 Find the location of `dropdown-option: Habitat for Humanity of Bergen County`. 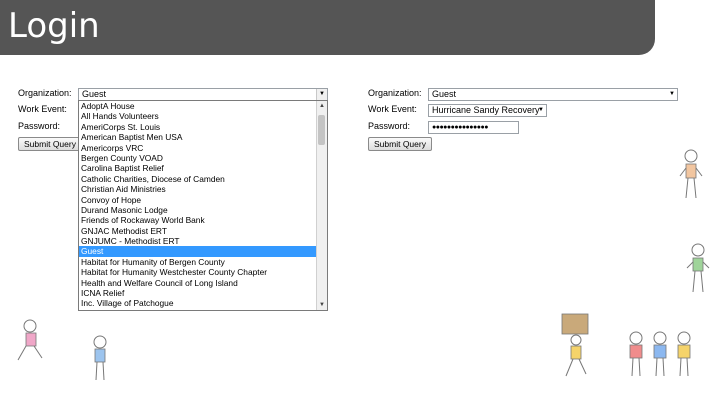

dropdown-option: Habitat for Humanity of Bergen County is located at coordinates (198, 262).